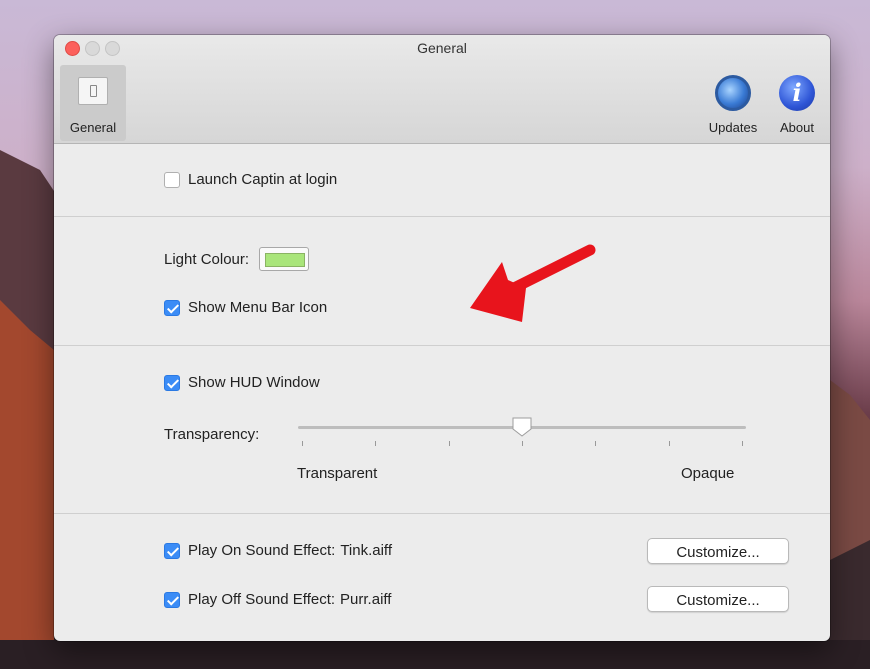 Image resolution: width=870 pixels, height=669 pixels. Describe the element at coordinates (93, 91) in the screenshot. I see `light-switch-icon` at that location.